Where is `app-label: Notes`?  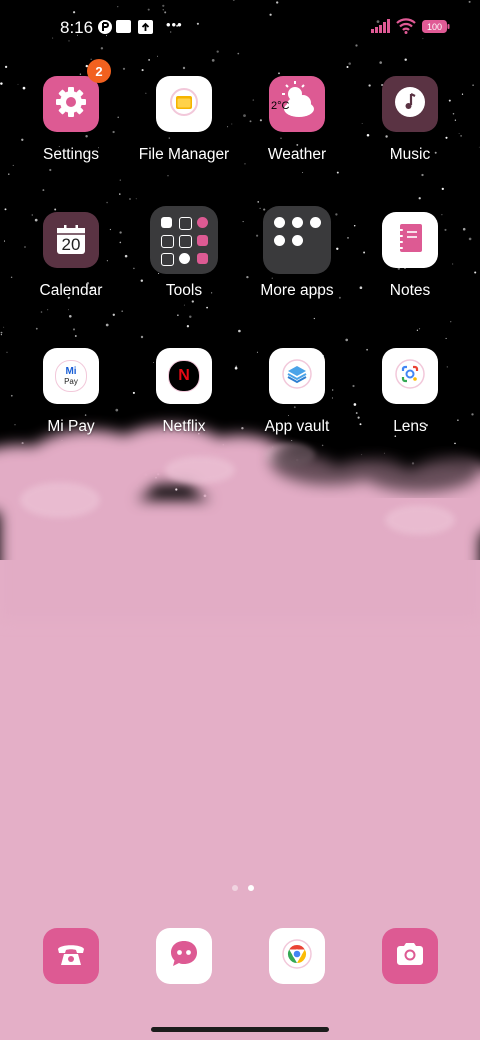
app-label: Notes is located at coordinates (410, 290).